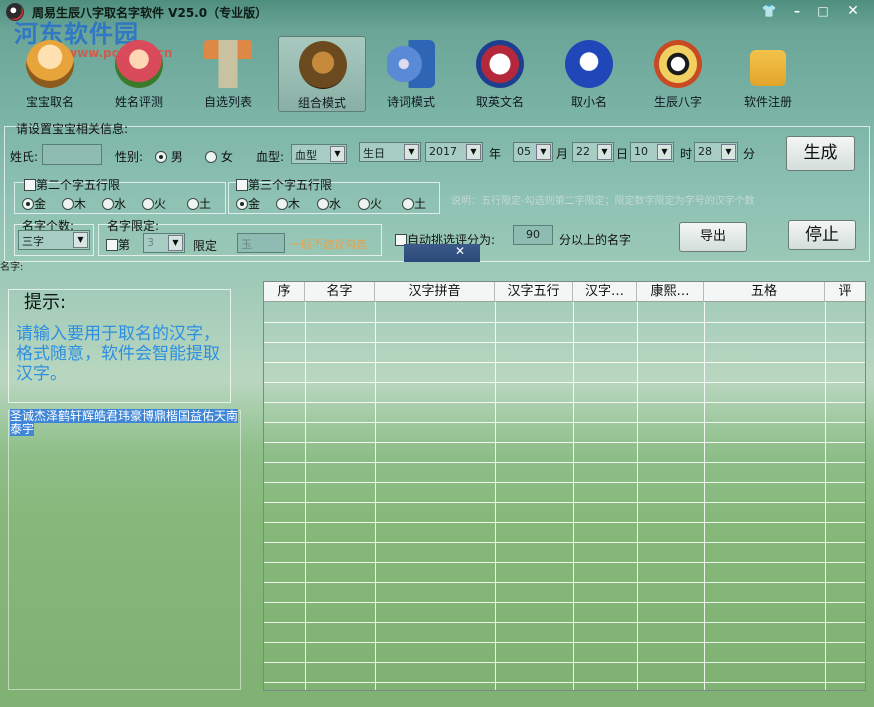 This screenshot has width=874, height=707. I want to click on surname-input, so click(72, 154).